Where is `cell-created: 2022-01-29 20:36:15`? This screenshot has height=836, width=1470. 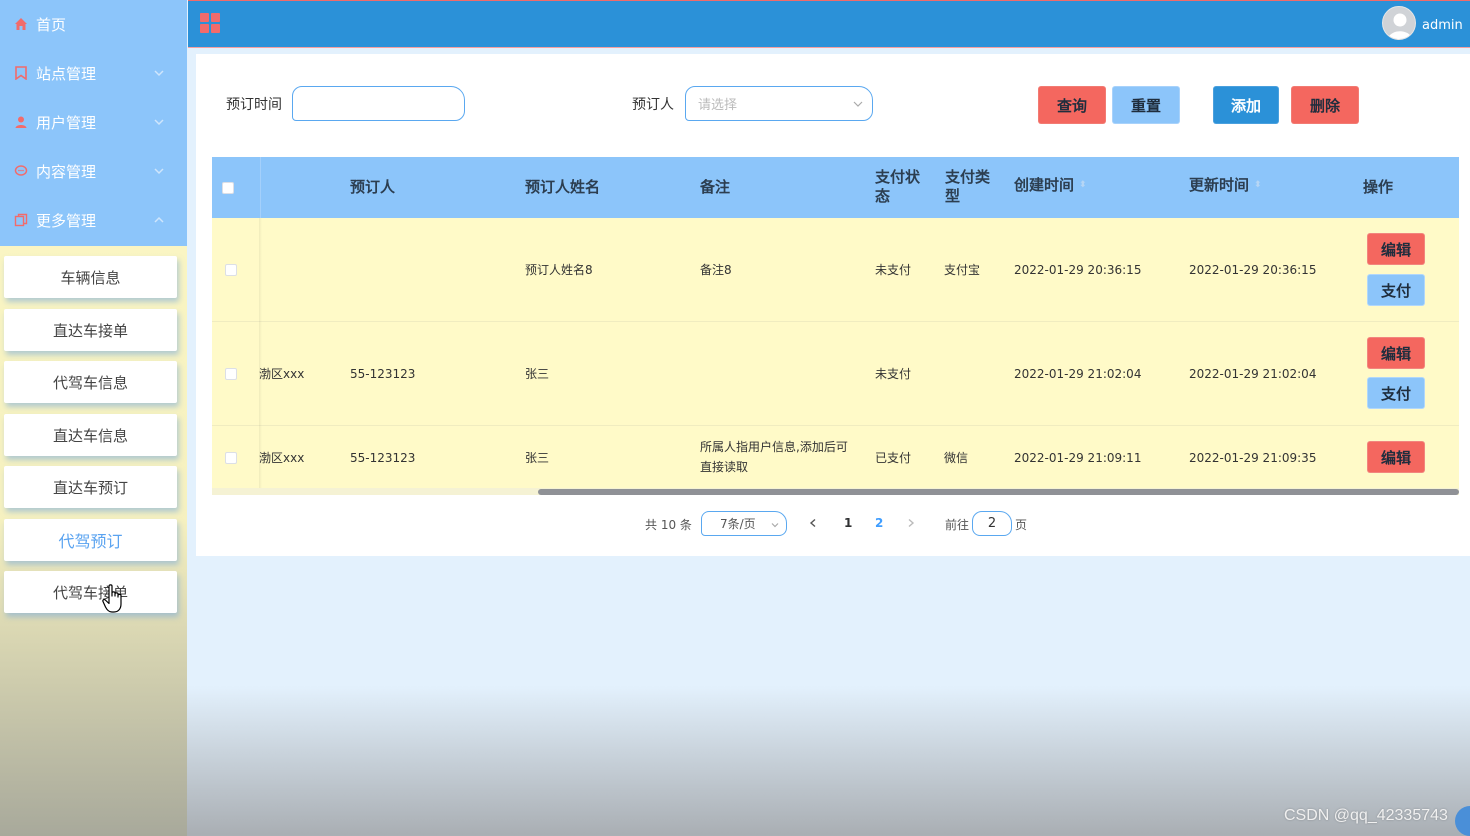
cell-created: 2022-01-29 20:36:15 is located at coordinates (1078, 270).